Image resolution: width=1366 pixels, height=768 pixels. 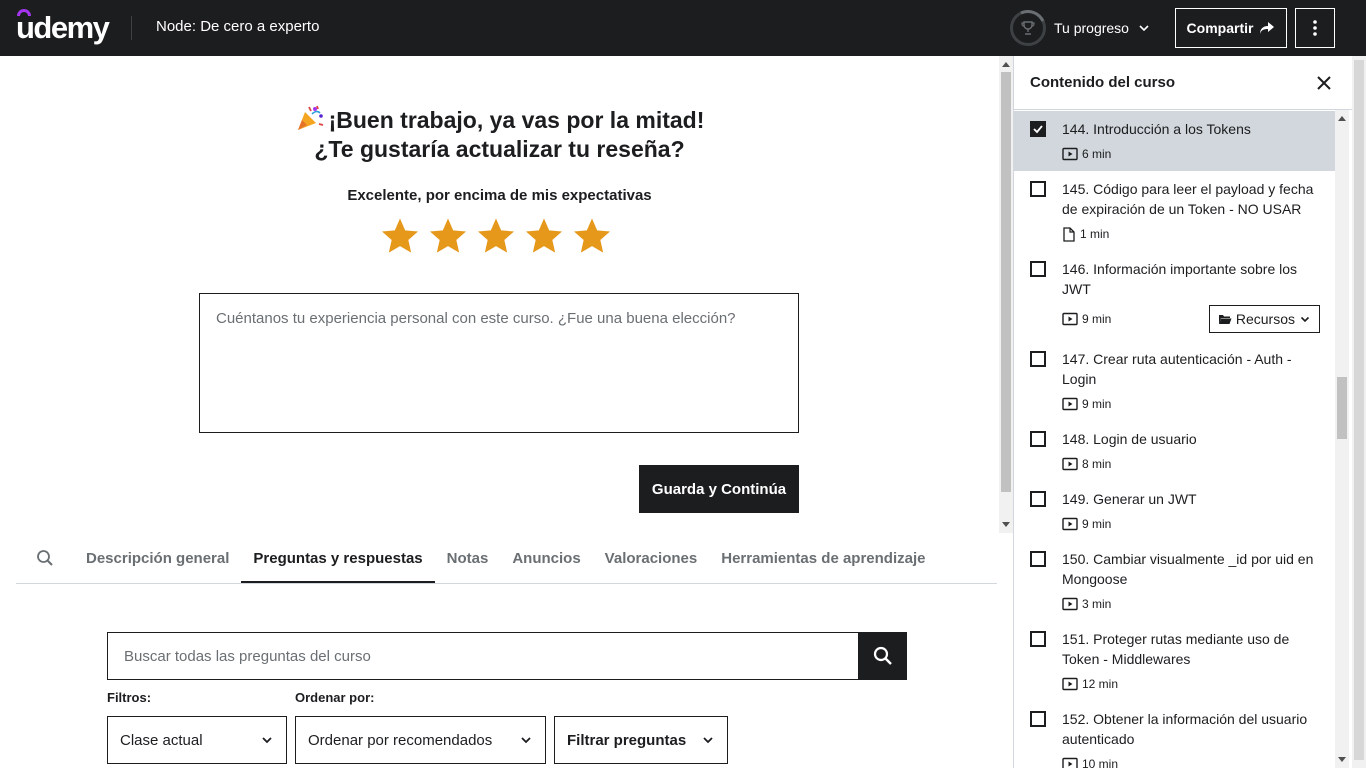 I want to click on share-arrow-icon, so click(x=1267, y=28).